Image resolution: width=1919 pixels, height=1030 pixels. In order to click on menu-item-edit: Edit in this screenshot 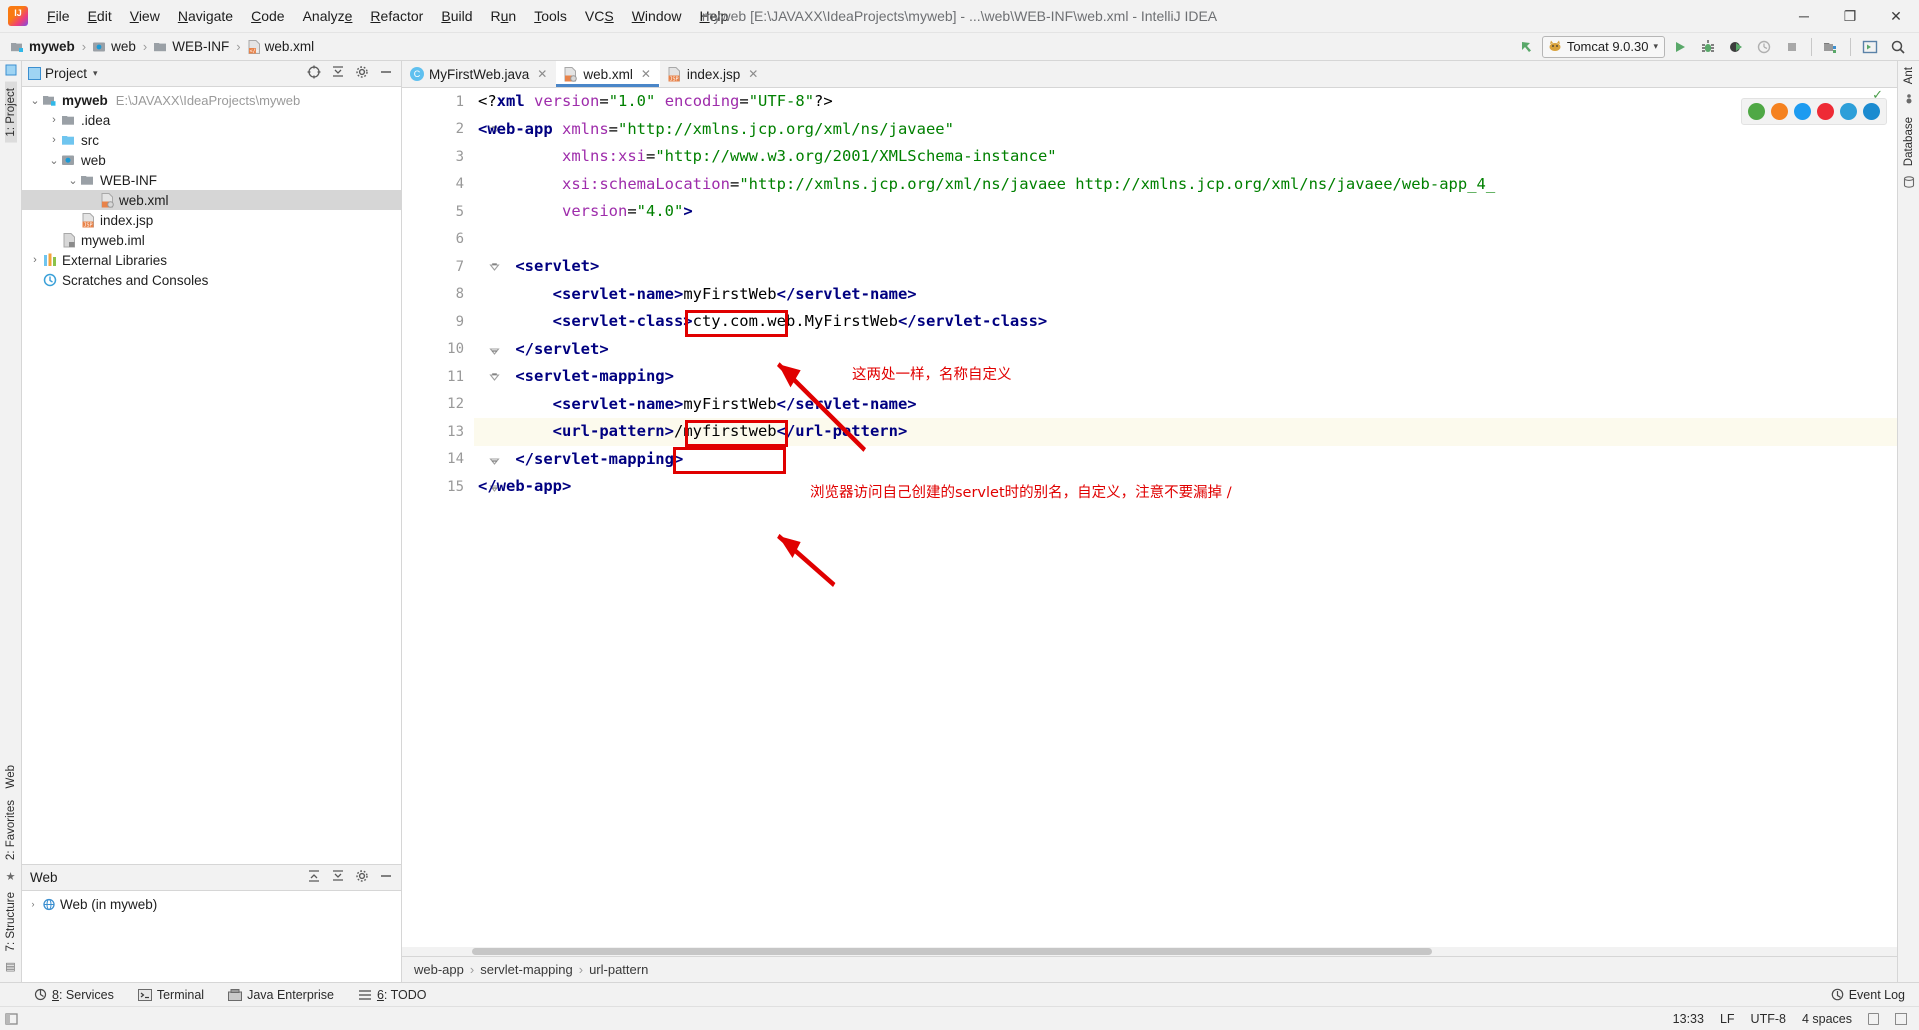, I will do `click(100, 16)`.